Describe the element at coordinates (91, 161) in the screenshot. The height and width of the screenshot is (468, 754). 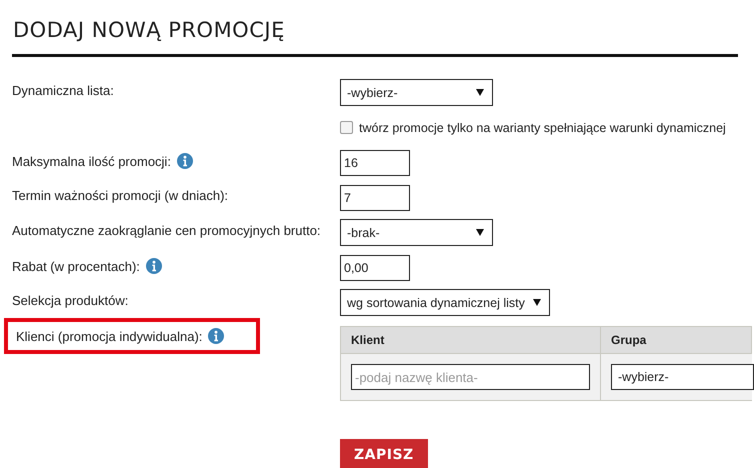
I see `field-label: Maksymalna ilość promocji:` at that location.